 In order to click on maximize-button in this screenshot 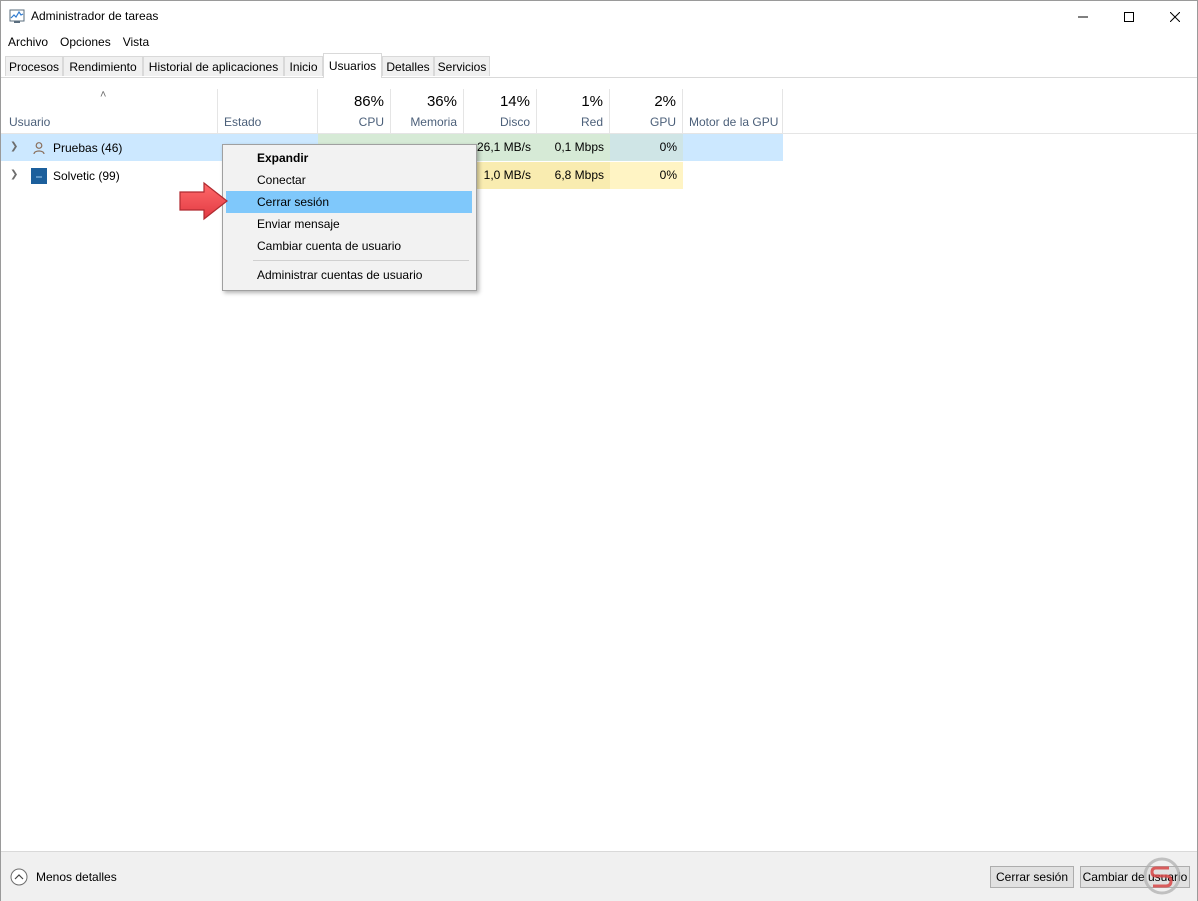, I will do `click(1129, 16)`.